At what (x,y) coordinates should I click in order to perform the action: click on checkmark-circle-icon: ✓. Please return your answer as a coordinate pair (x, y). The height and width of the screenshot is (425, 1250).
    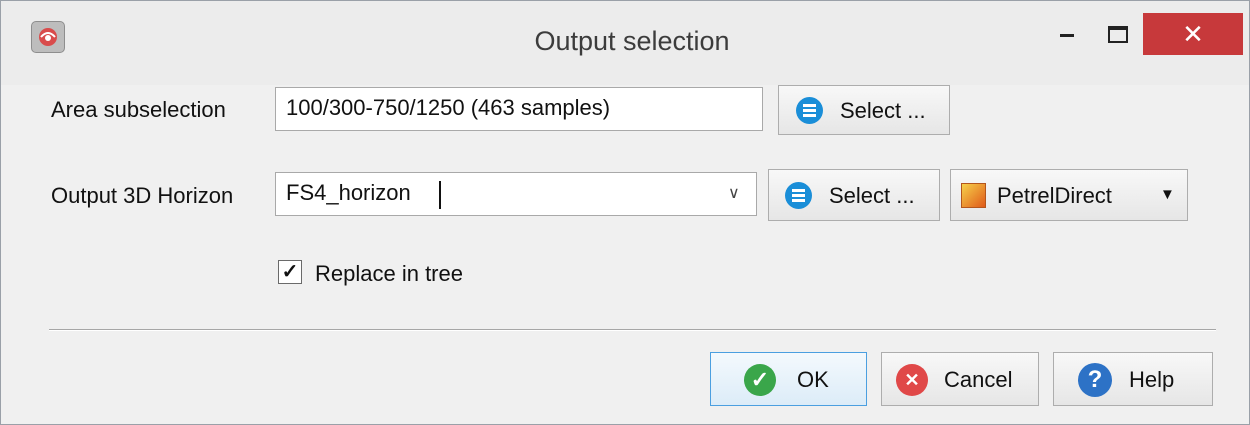
    Looking at the image, I should click on (760, 380).